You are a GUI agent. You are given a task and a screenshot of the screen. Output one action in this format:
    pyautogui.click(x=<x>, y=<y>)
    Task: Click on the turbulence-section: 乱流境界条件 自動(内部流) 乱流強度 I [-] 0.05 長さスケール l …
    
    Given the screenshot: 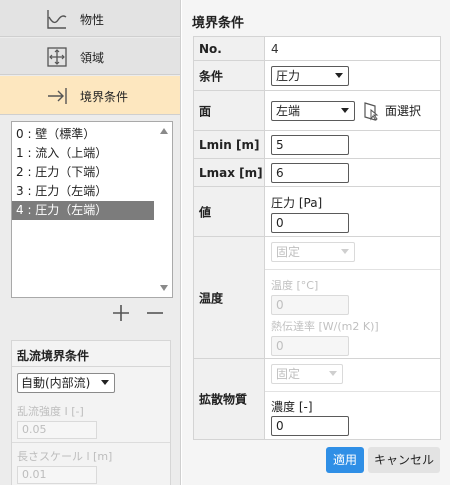 What is the action you would take?
    pyautogui.click(x=91, y=412)
    